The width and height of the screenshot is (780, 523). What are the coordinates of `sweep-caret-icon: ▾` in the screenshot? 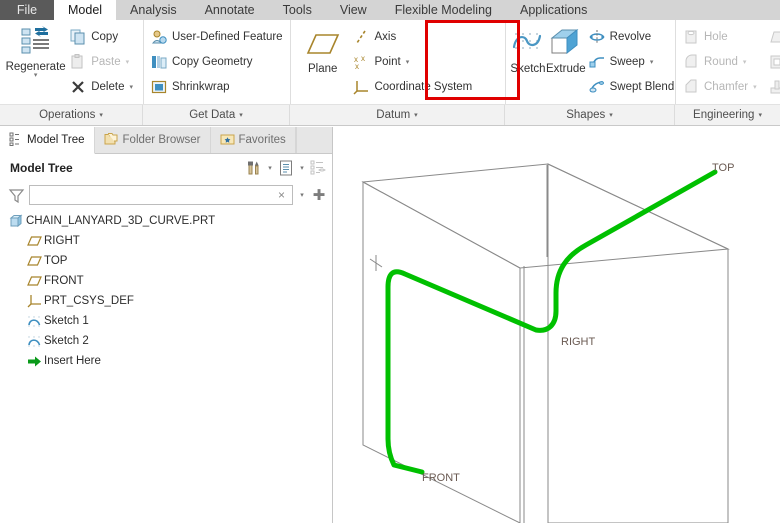 It's located at (652, 62).